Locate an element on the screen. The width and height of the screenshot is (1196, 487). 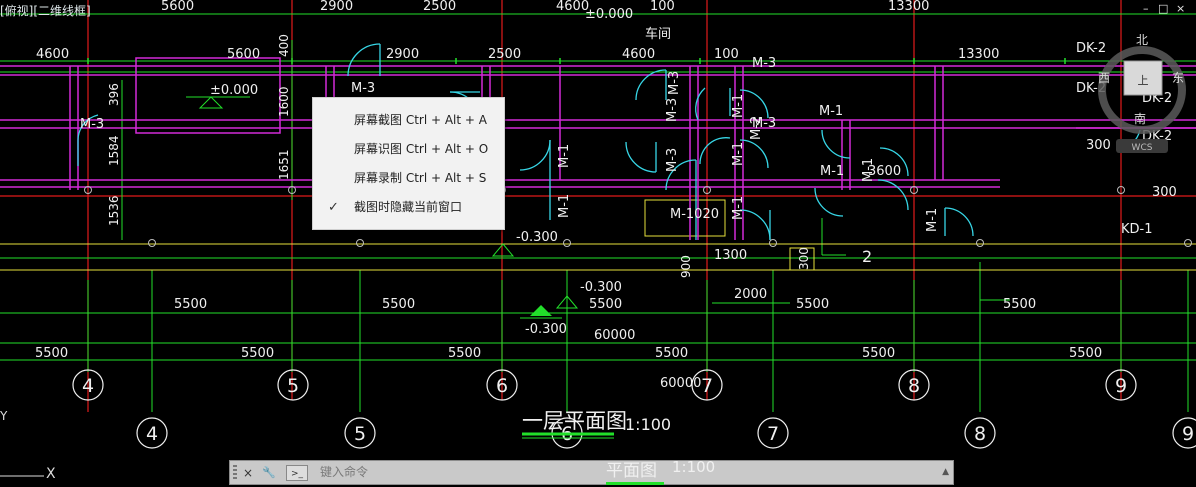
dim-top-2: 2500 is located at coordinates (439, 7).